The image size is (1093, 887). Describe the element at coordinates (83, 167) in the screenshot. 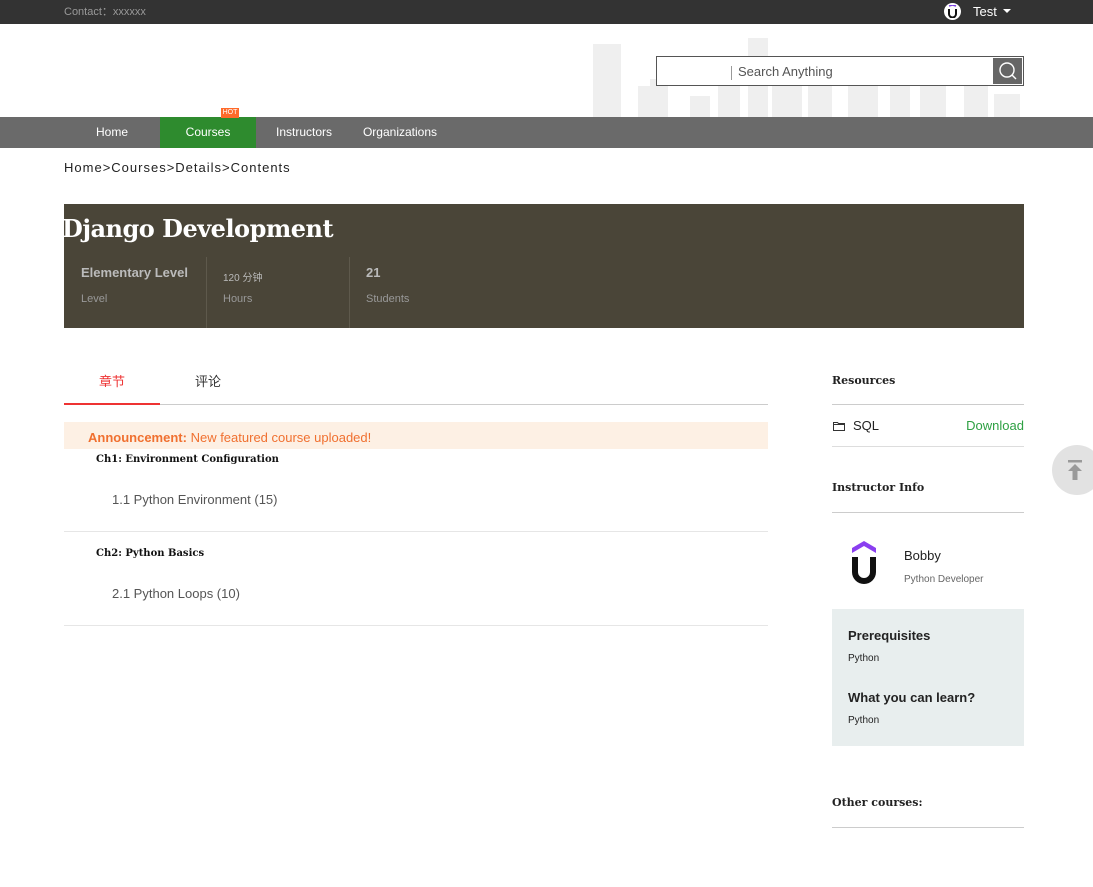

I see `breadcrumb-home: Home` at that location.